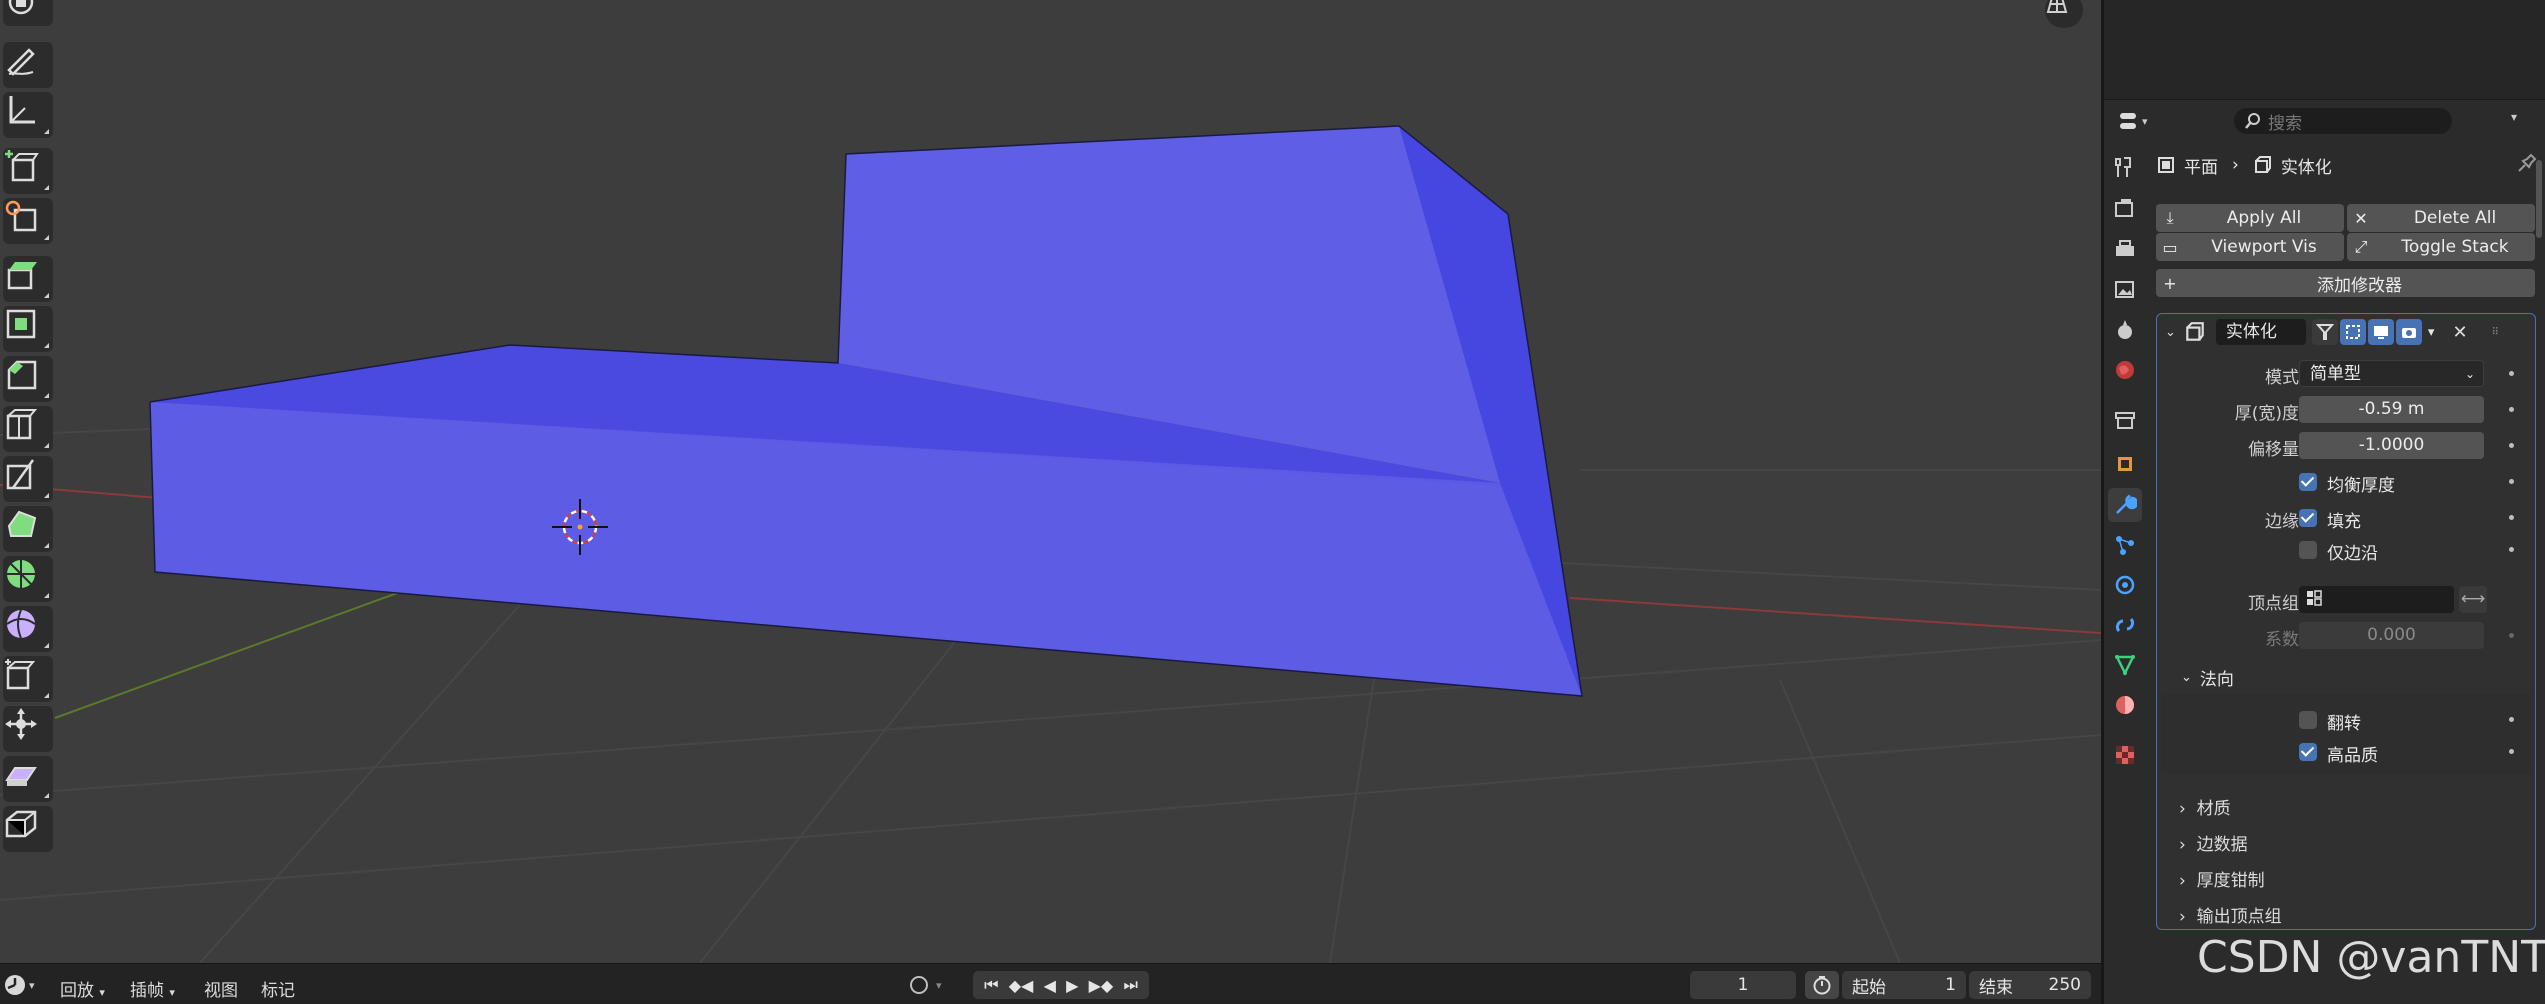  I want to click on close-icon: ✕, so click(2459, 332).